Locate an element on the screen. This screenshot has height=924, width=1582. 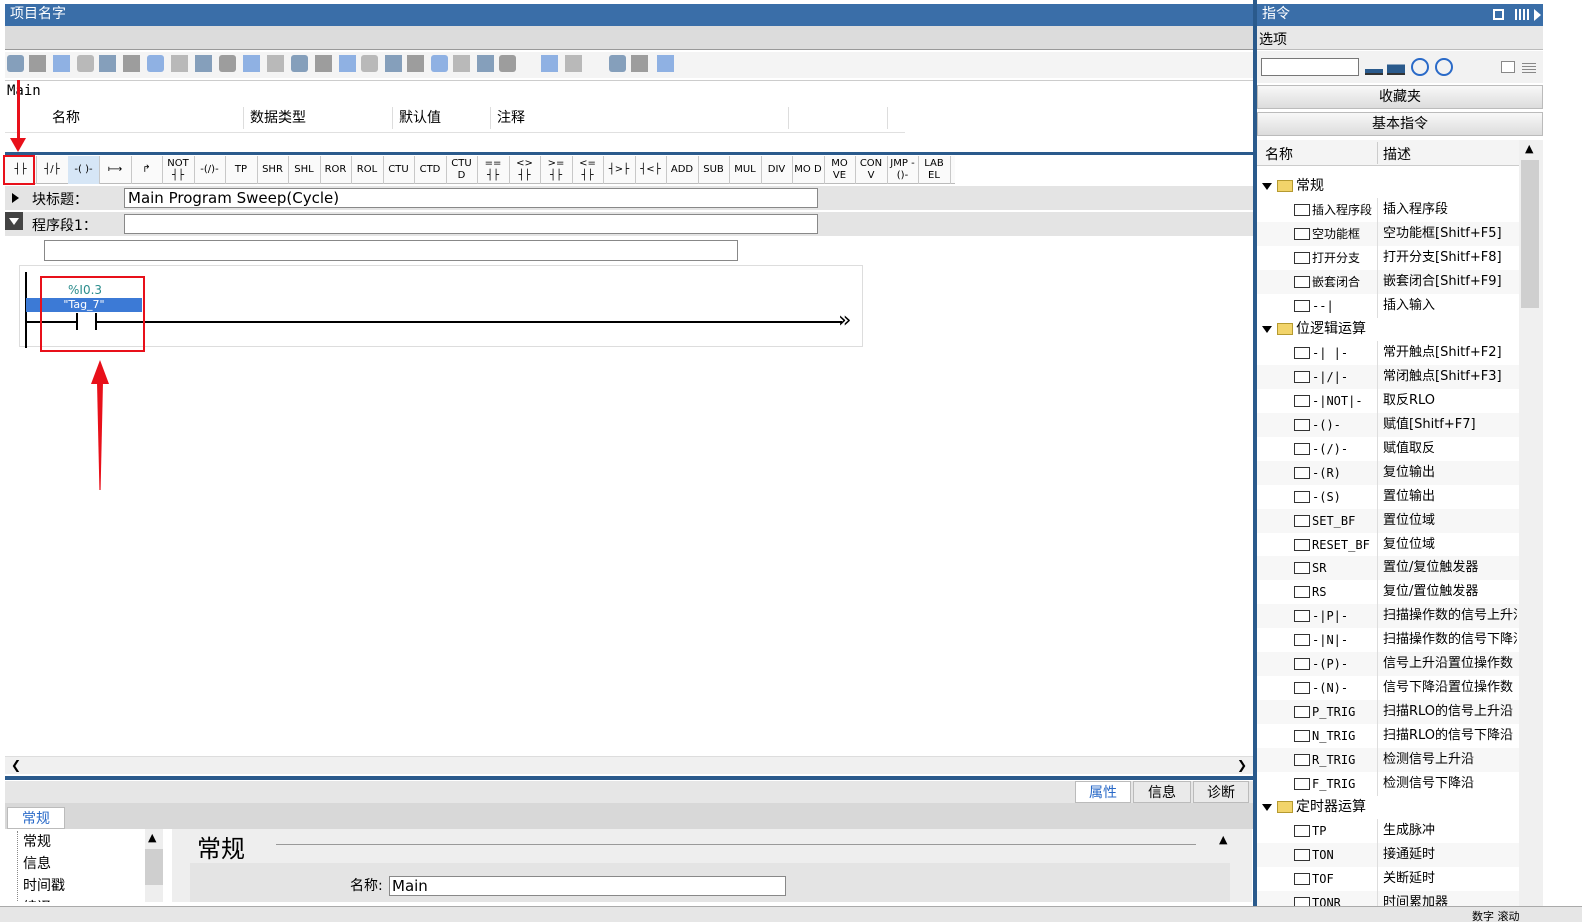
call-icon is located at coordinates (507, 63).